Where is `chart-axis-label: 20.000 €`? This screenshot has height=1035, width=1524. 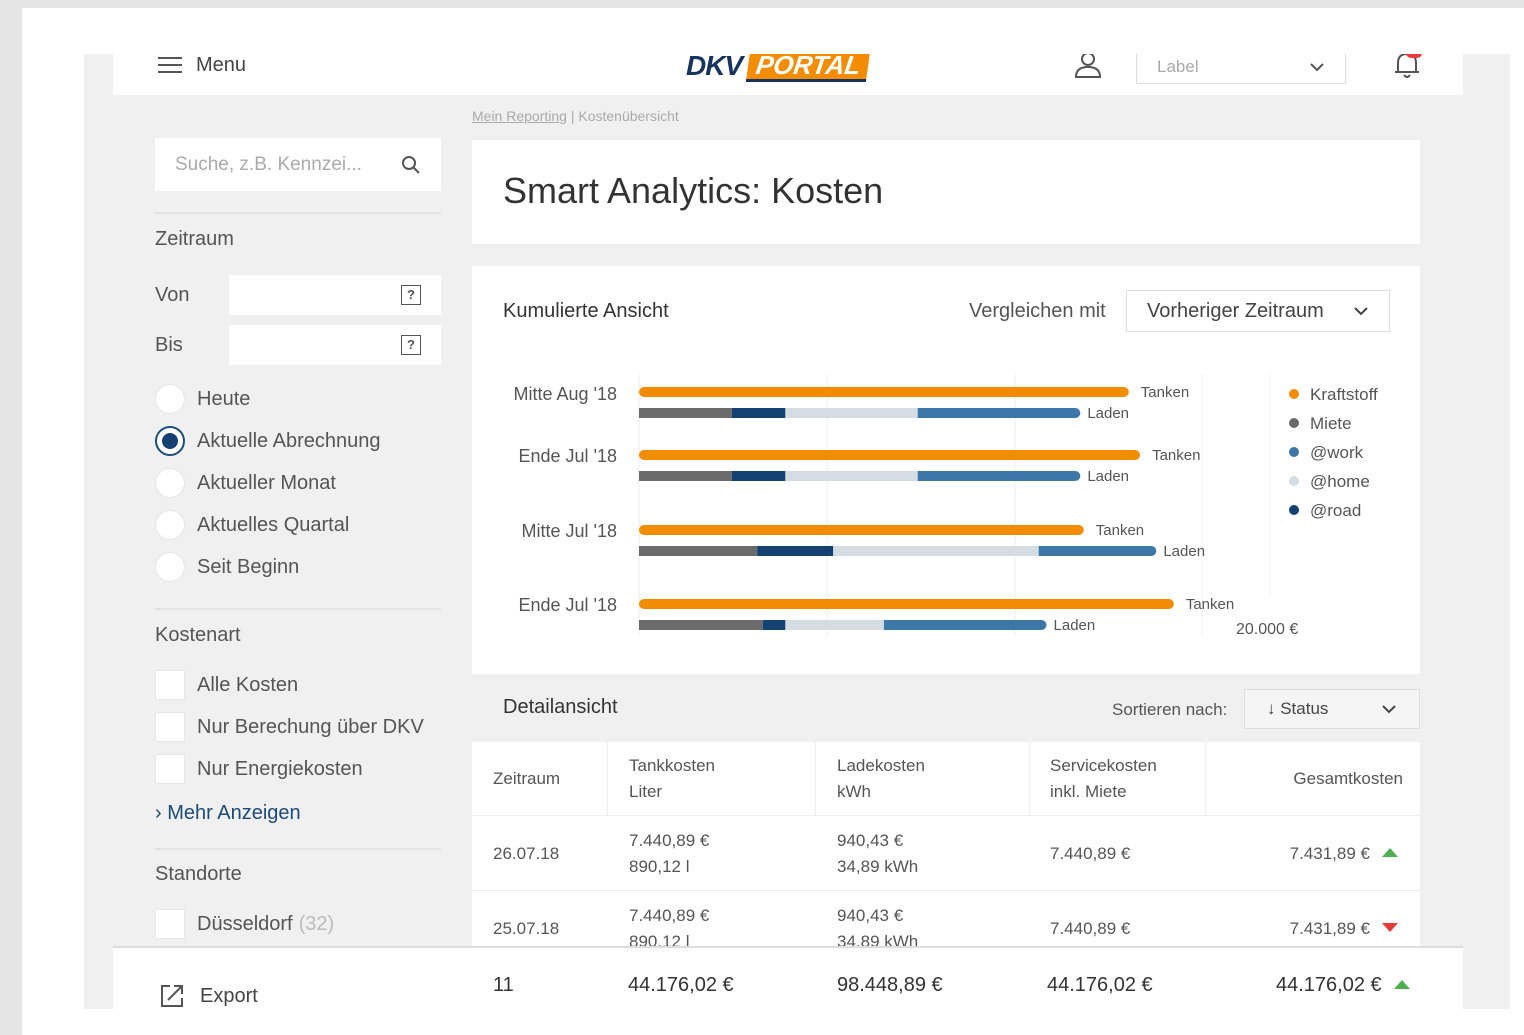 chart-axis-label: 20.000 € is located at coordinates (1267, 629).